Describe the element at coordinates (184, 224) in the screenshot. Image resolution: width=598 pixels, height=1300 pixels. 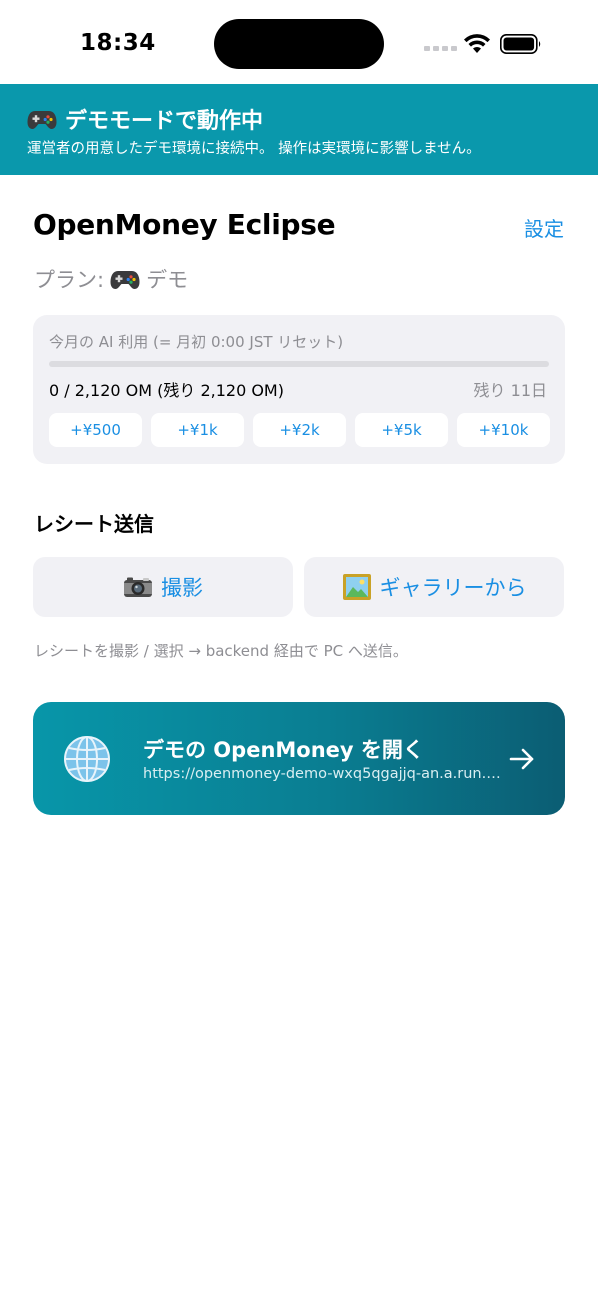
I see `page-title: OpenMoney Eclipse` at that location.